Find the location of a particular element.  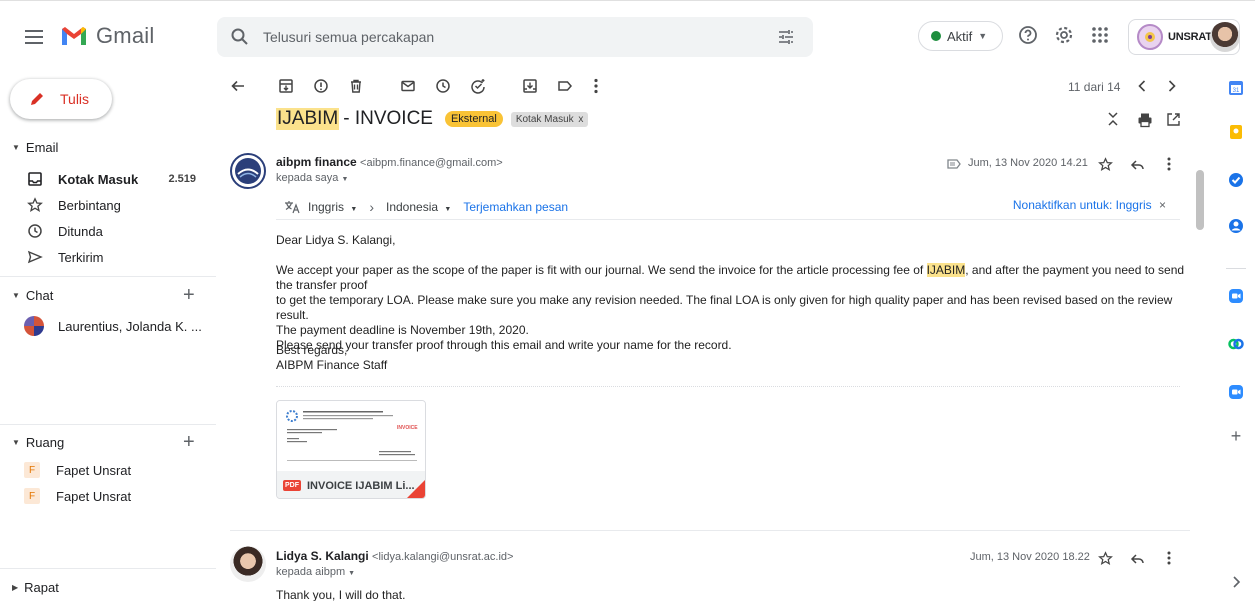

status-dot-icon is located at coordinates (936, 36).